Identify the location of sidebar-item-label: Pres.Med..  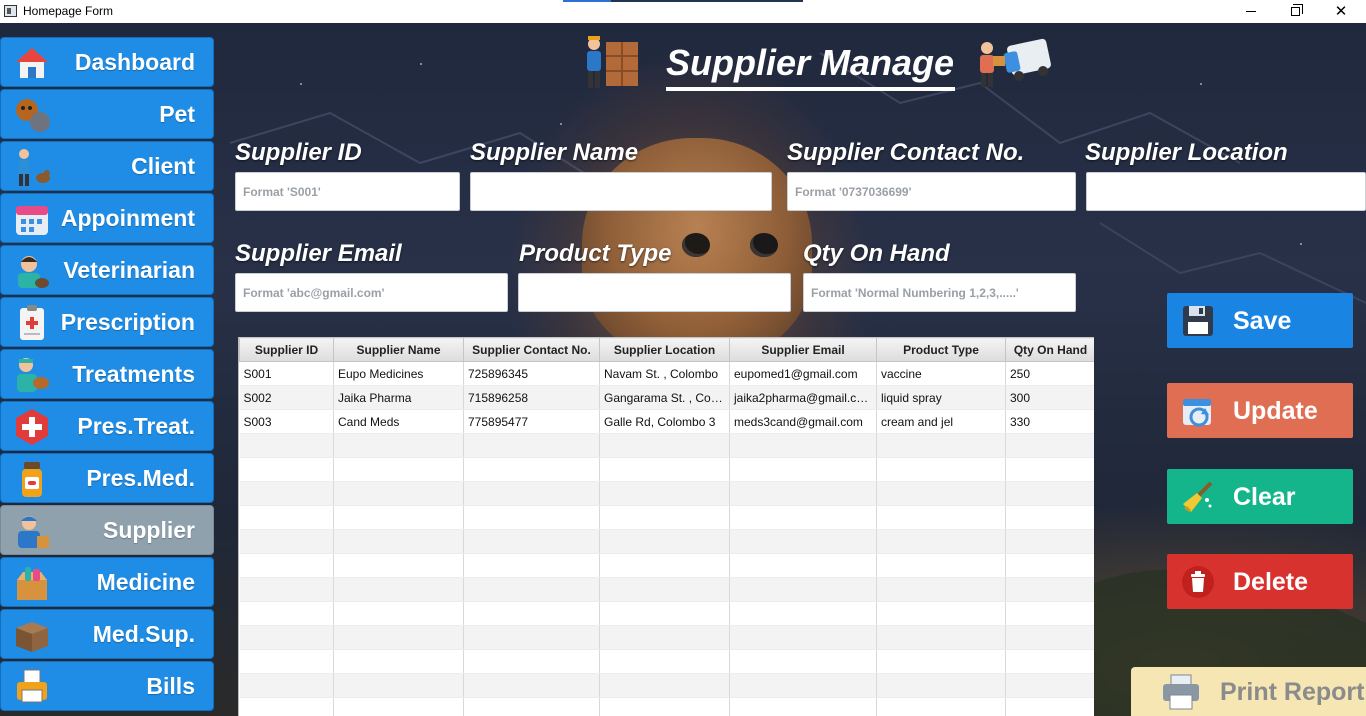
(140, 478).